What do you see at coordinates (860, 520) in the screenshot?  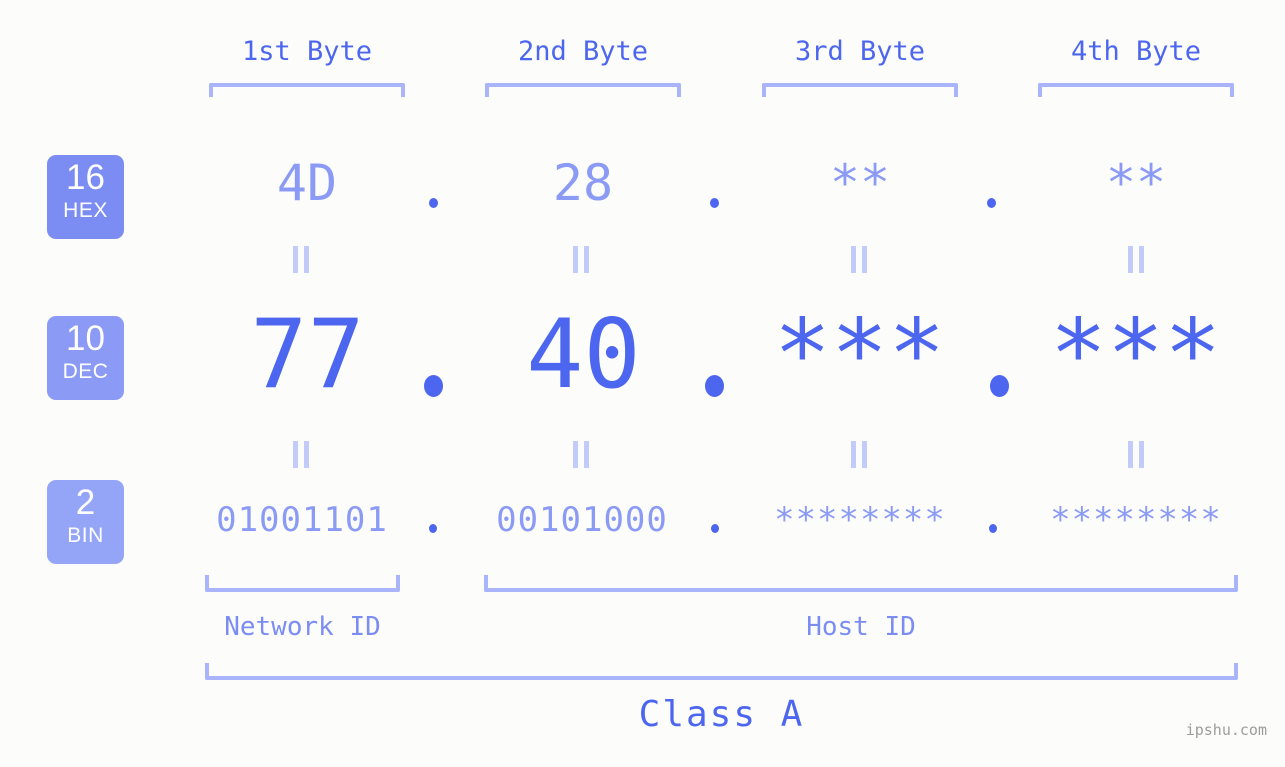 I see `bin-byte-3: ********` at bounding box center [860, 520].